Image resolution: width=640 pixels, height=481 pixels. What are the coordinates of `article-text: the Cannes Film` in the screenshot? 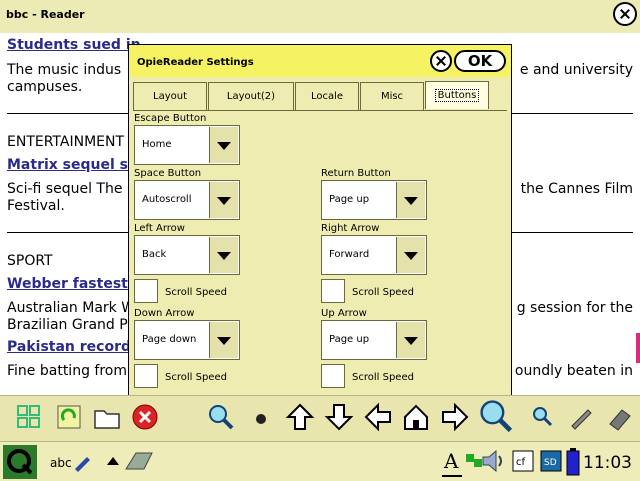 It's located at (576, 189).